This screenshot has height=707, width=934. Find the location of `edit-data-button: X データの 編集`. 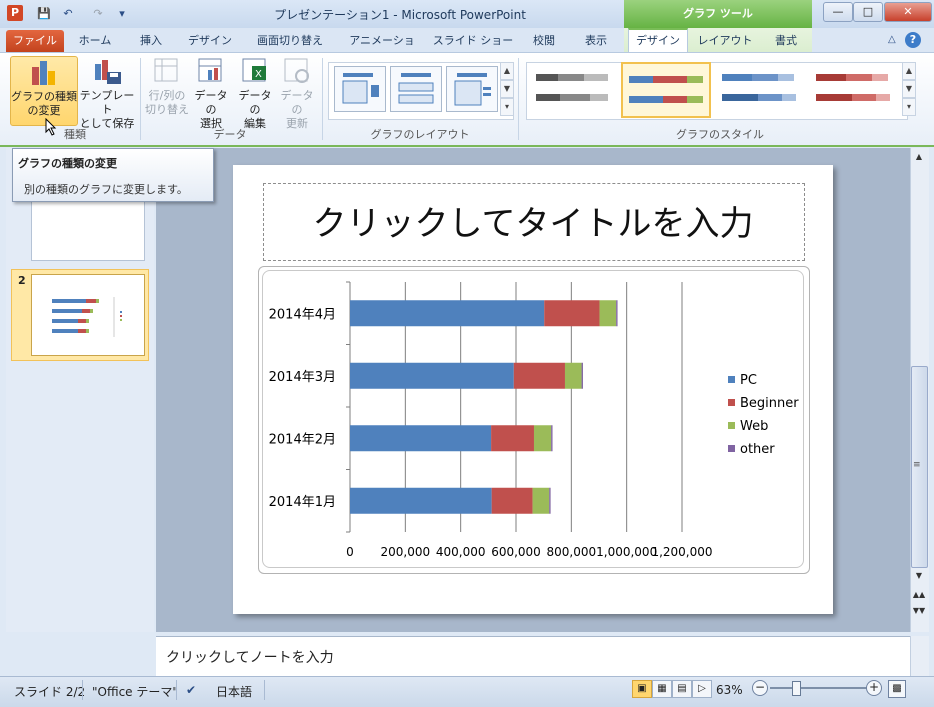

edit-data-button: X データの 編集 is located at coordinates (255, 93).